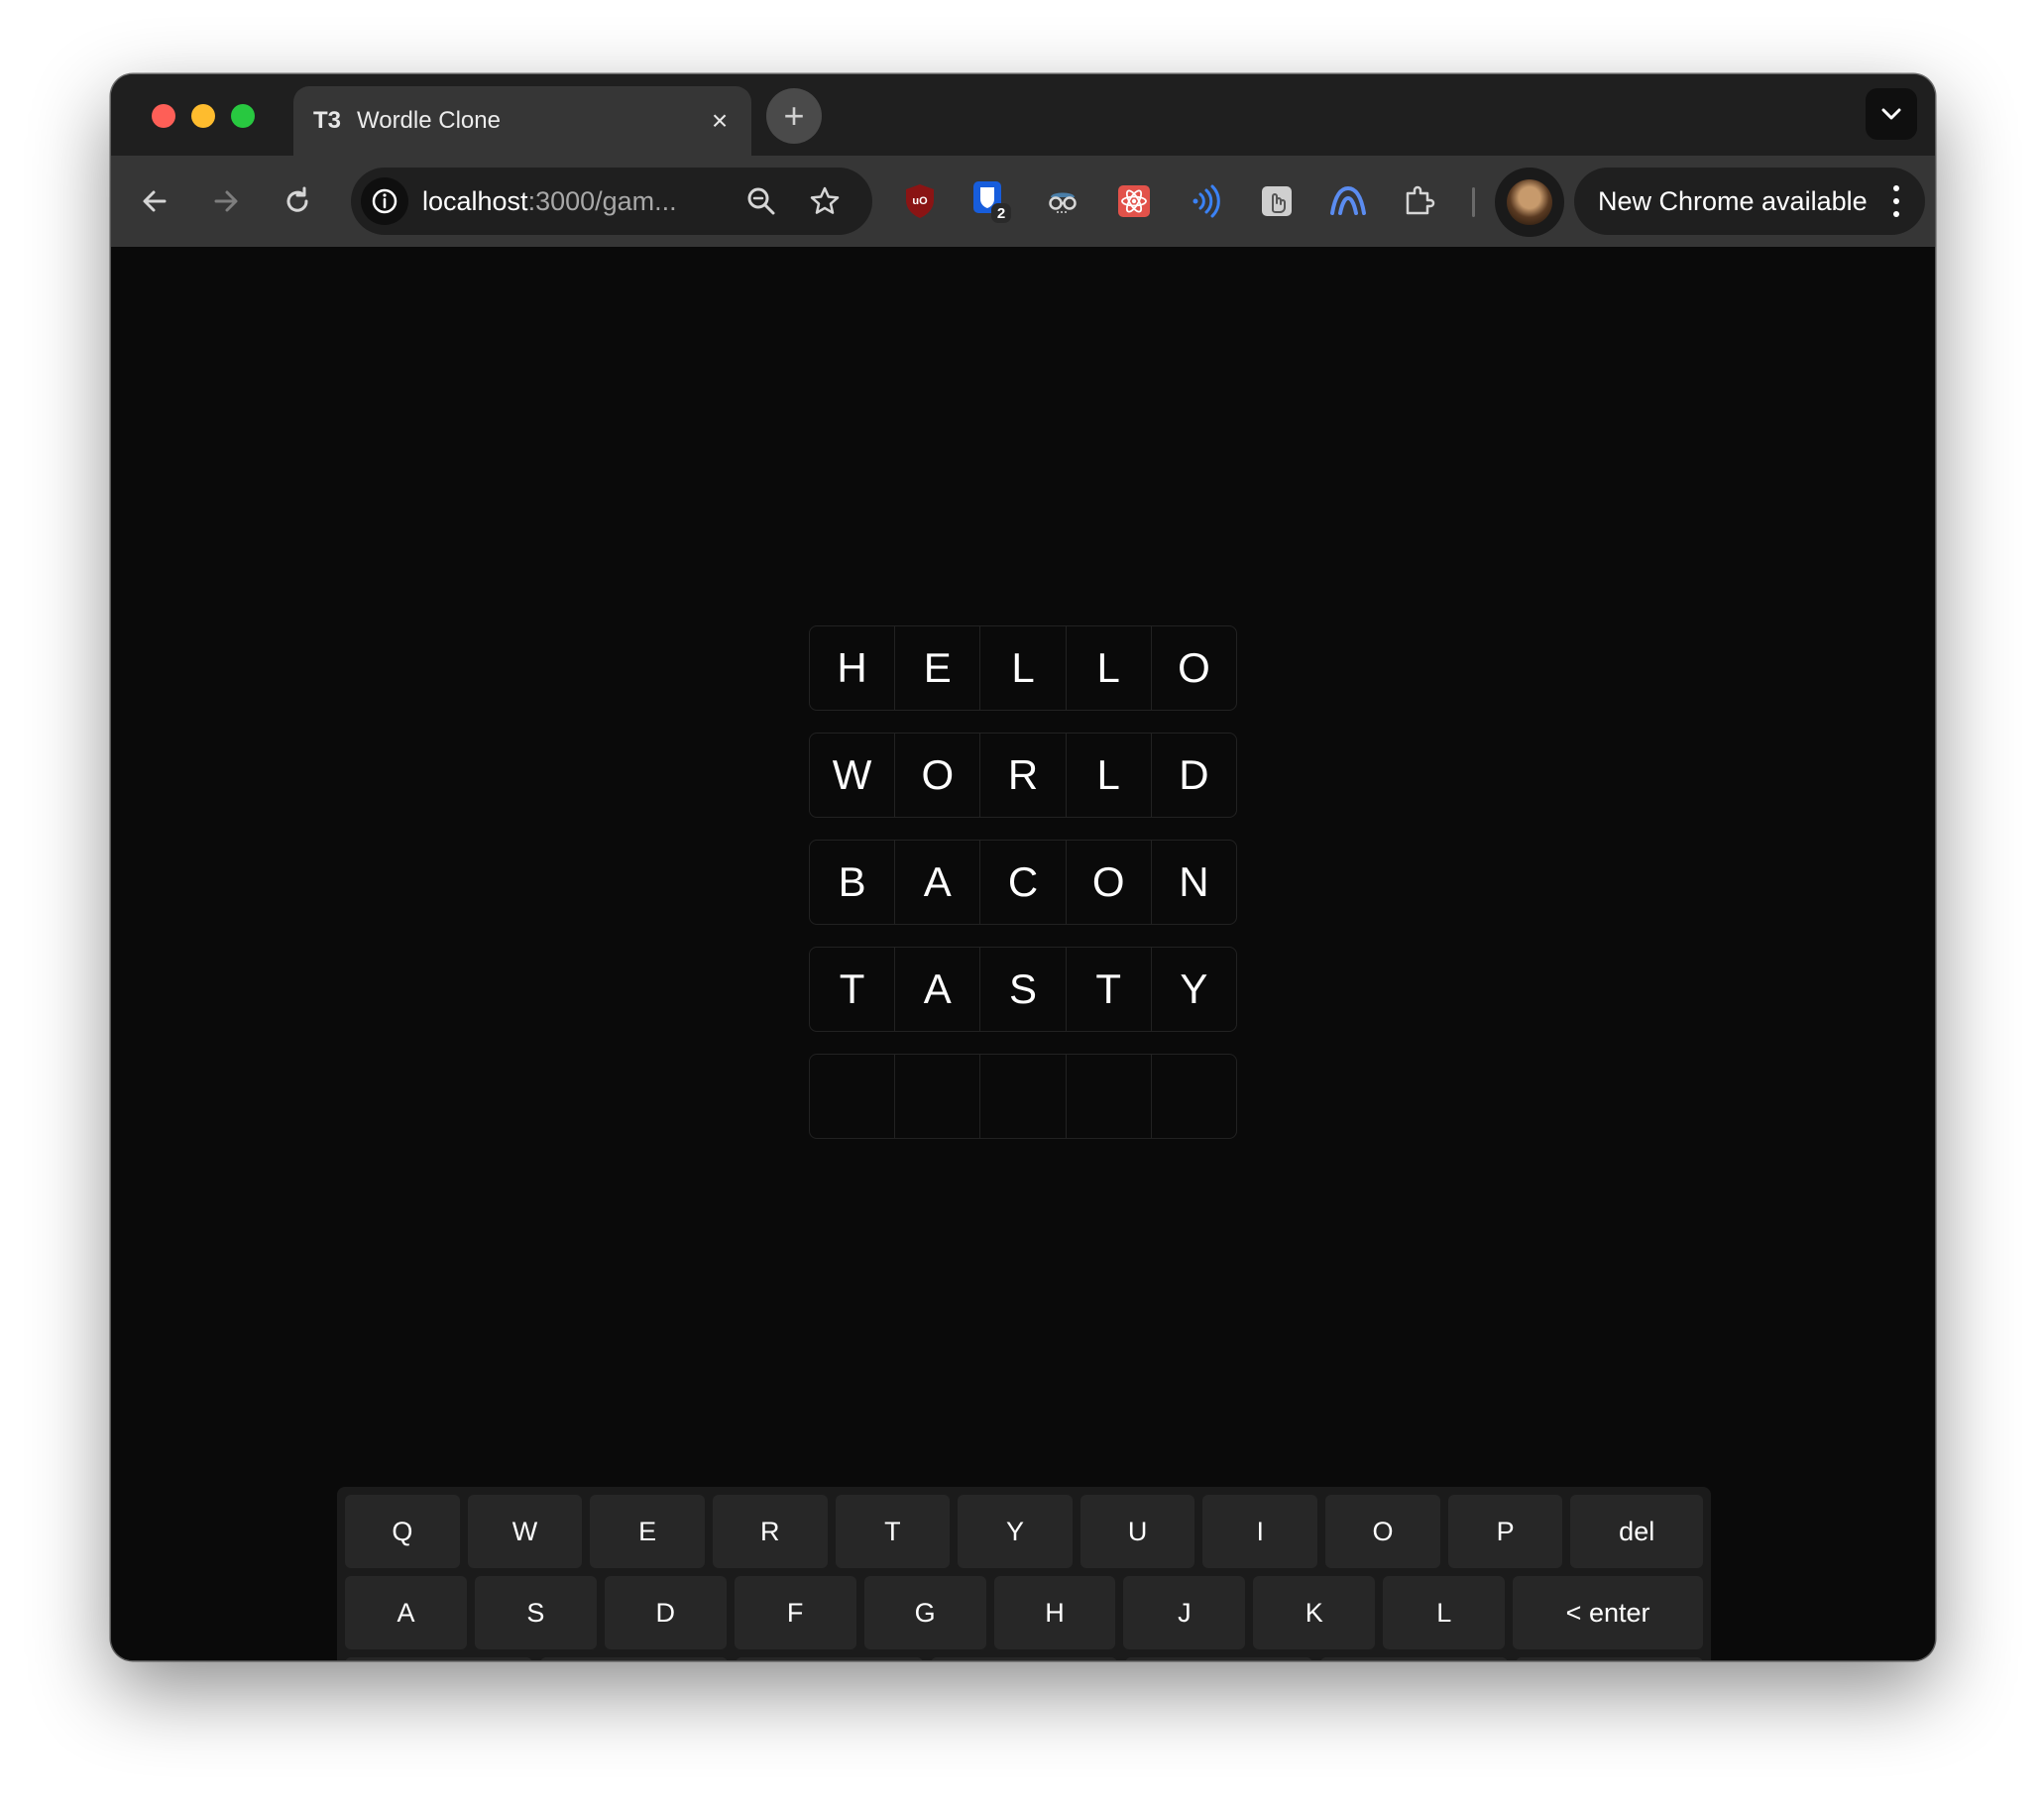 This screenshot has width=2044, height=1808. I want to click on forward-arrow-icon, so click(226, 201).